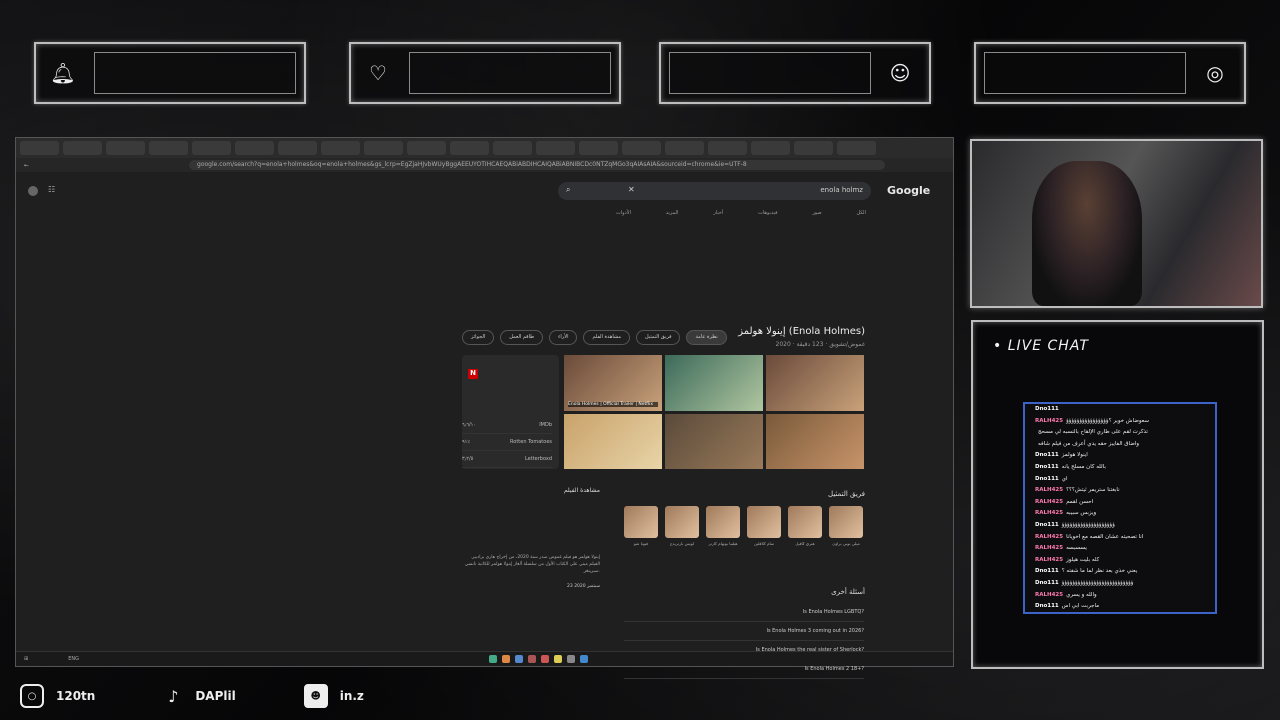  I want to click on cast-member: ميلي بوبي براون, so click(846, 526).